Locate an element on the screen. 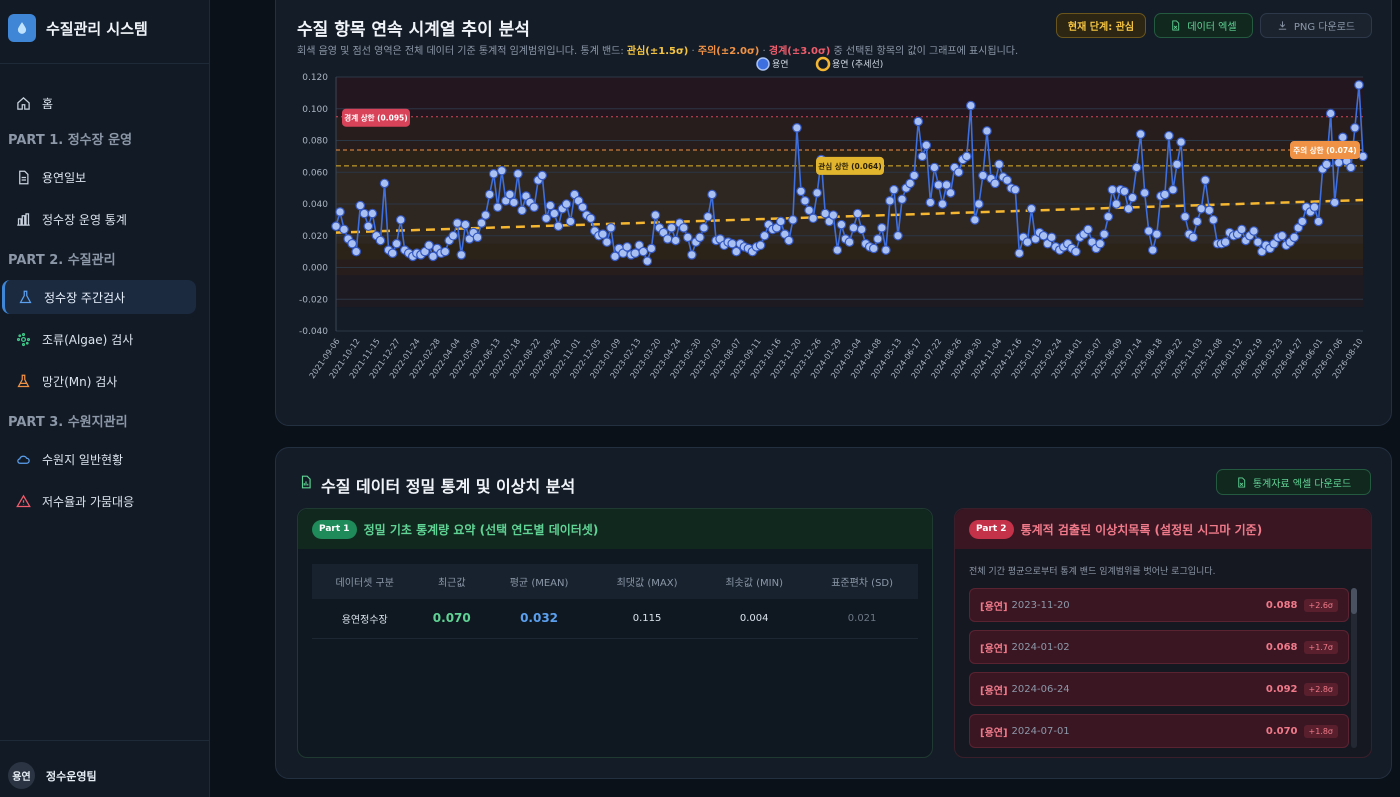 The width and height of the screenshot is (1400, 797). anomaly-panel-title: 통계적 검출된 이상치목록 (설정된 시그마 기준) is located at coordinates (1141, 529).